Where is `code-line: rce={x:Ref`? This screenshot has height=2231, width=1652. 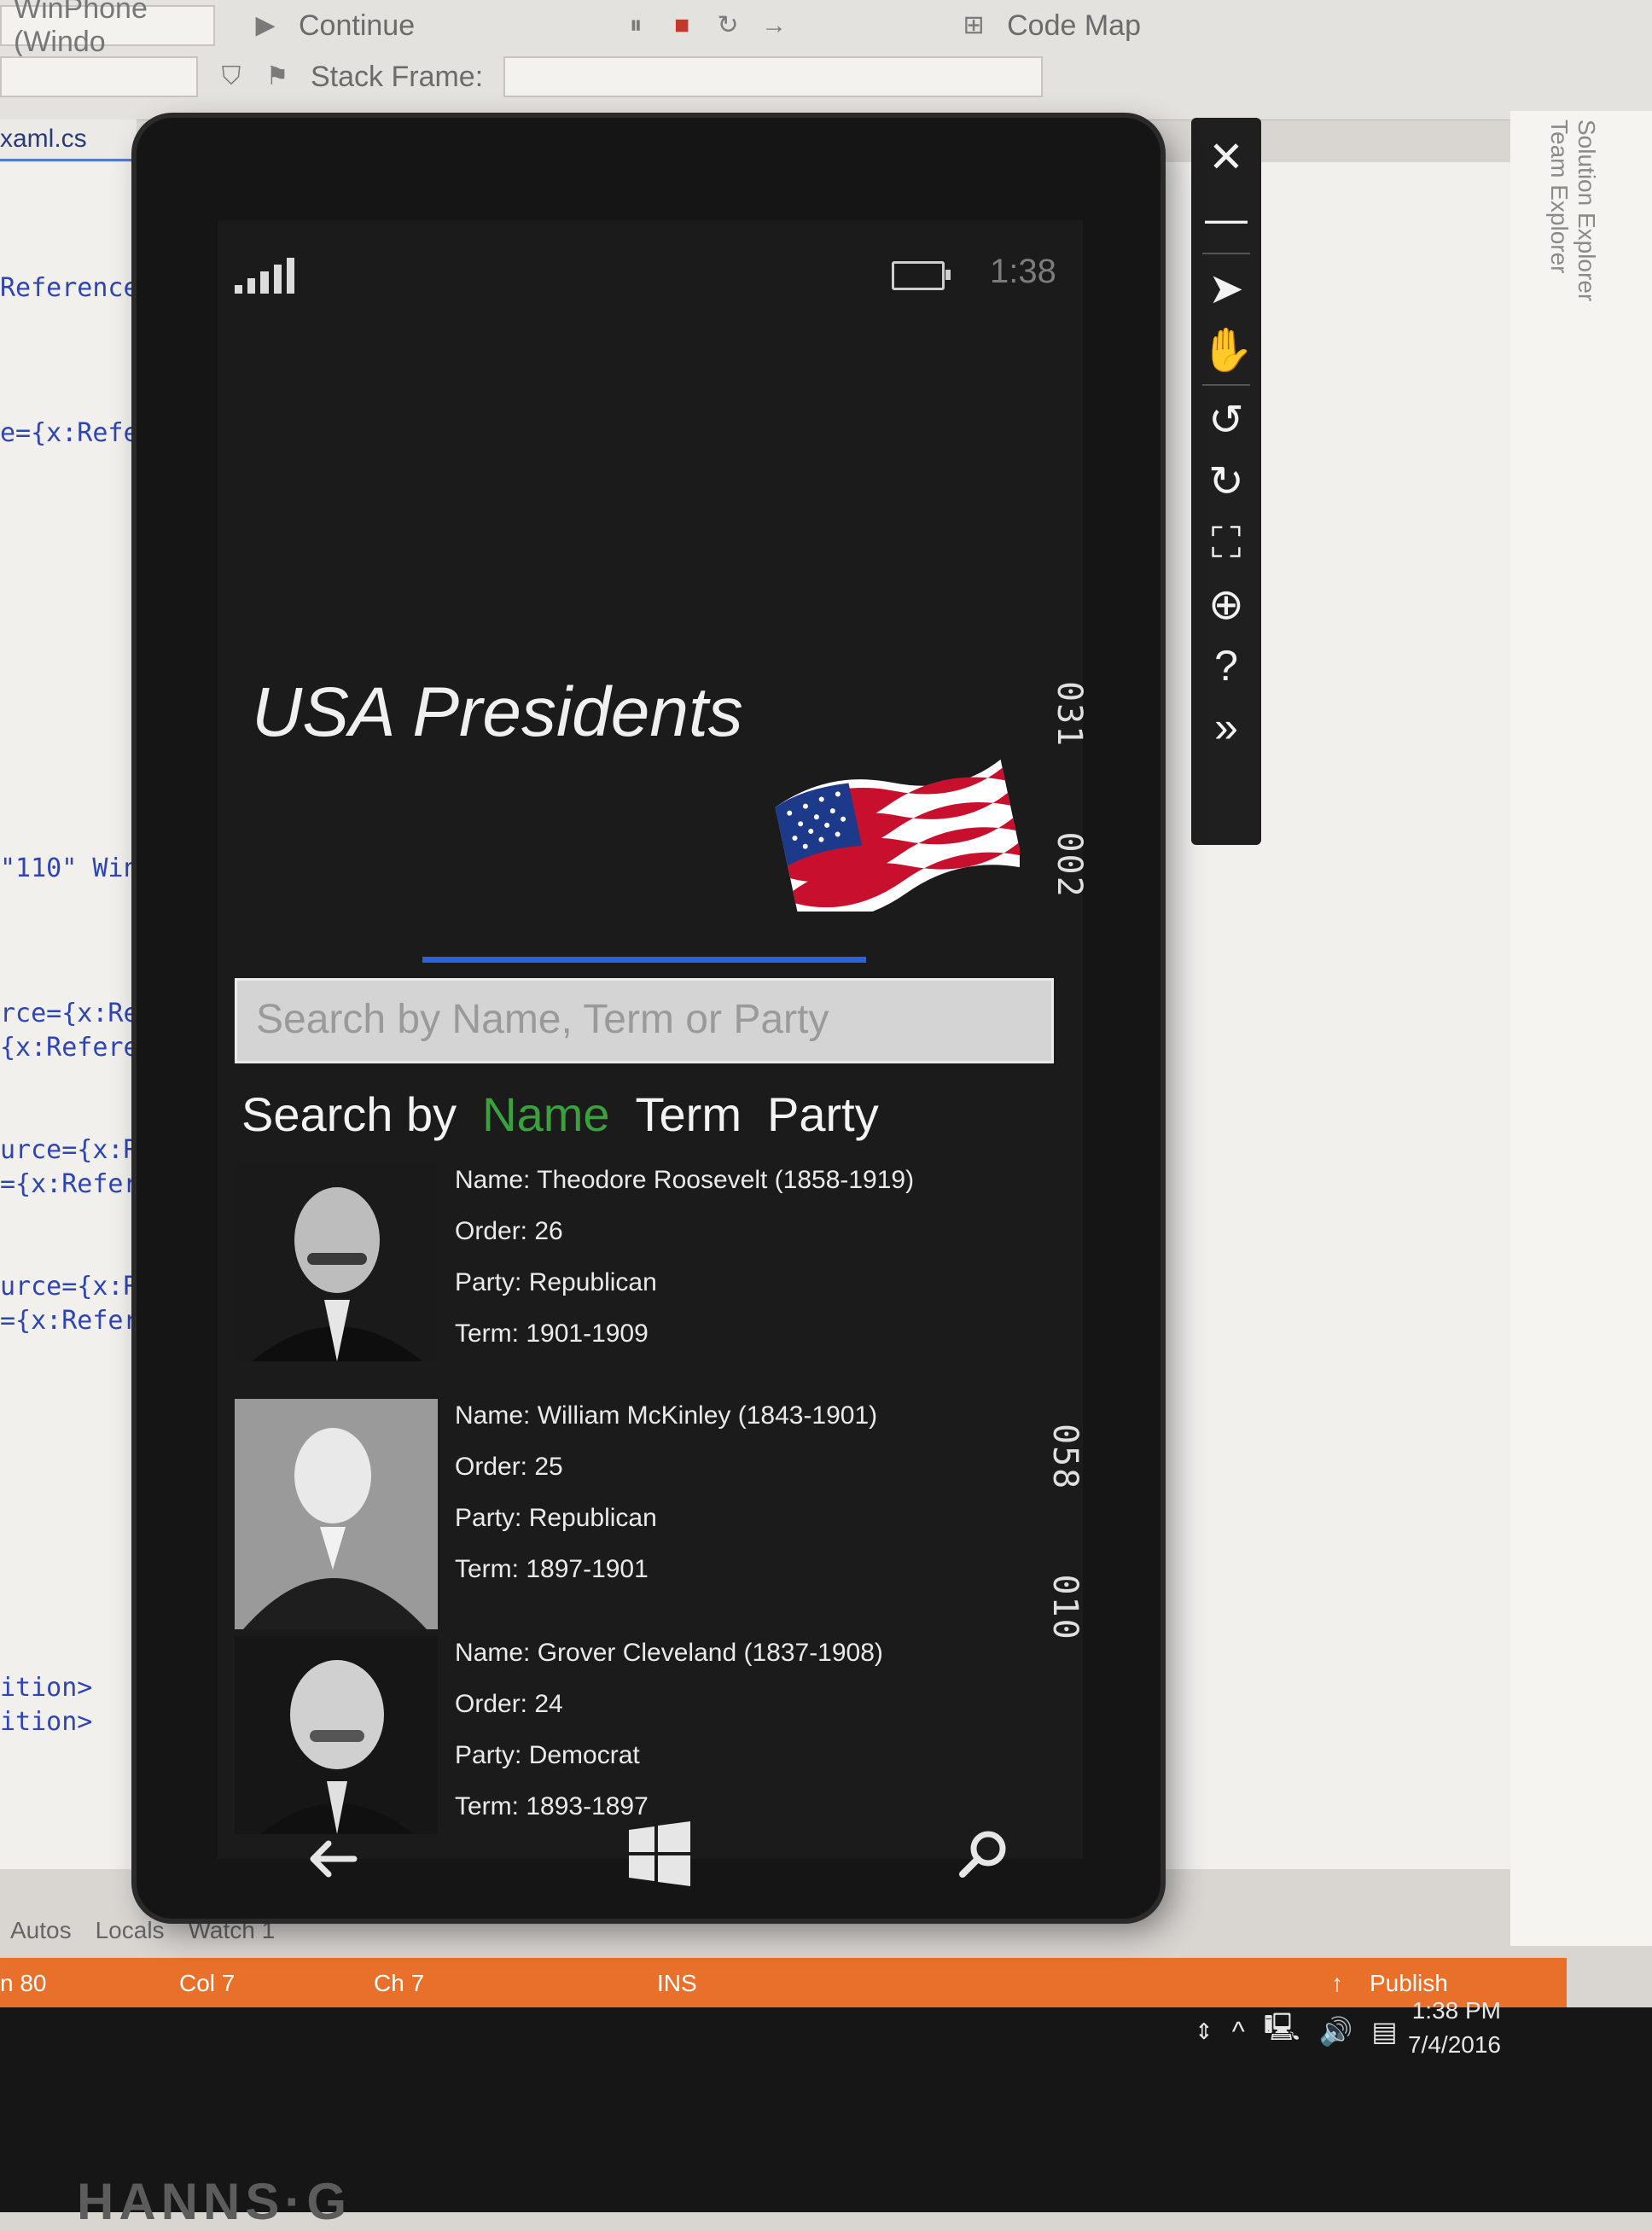
code-line: rce={x:Ref is located at coordinates (77, 1013).